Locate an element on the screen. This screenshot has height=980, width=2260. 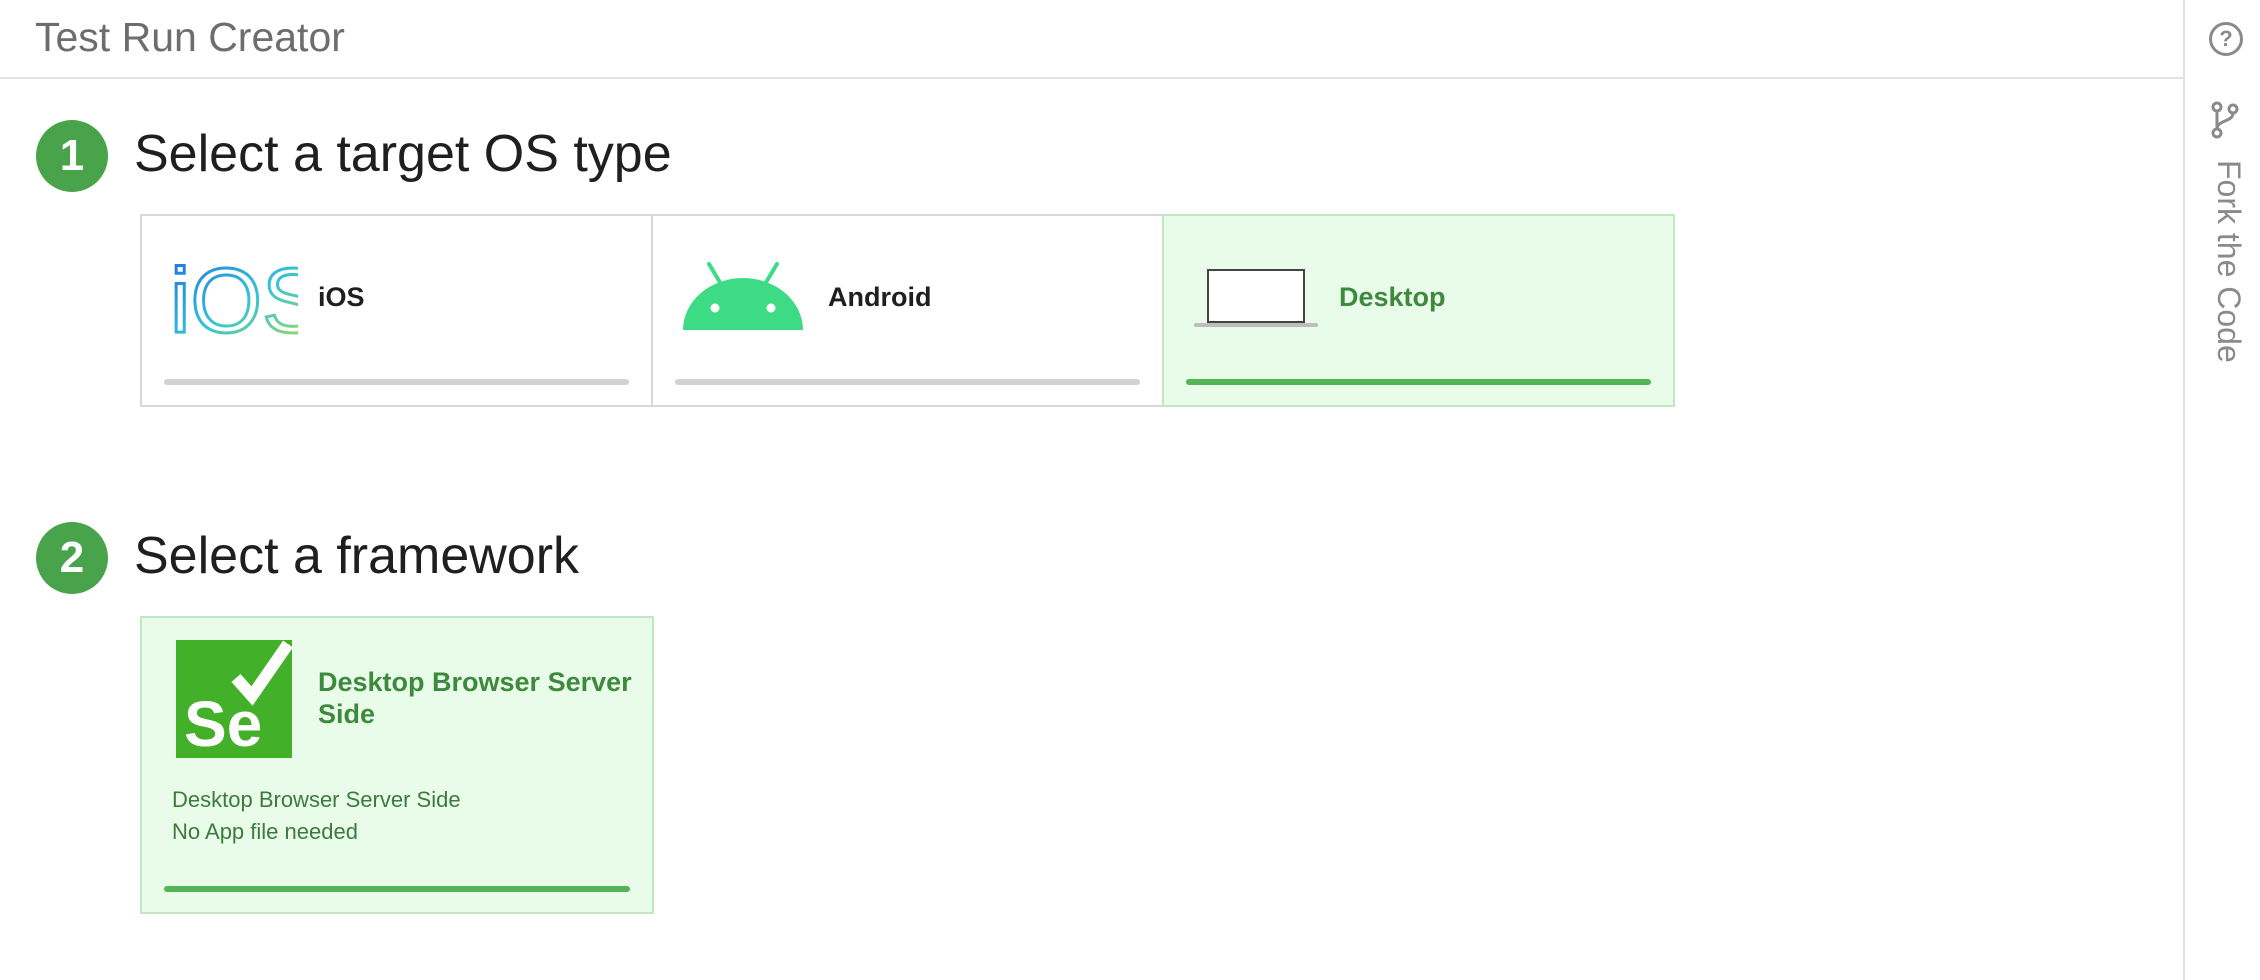
framework-title: Desktop Browser Server Side is located at coordinates (475, 698).